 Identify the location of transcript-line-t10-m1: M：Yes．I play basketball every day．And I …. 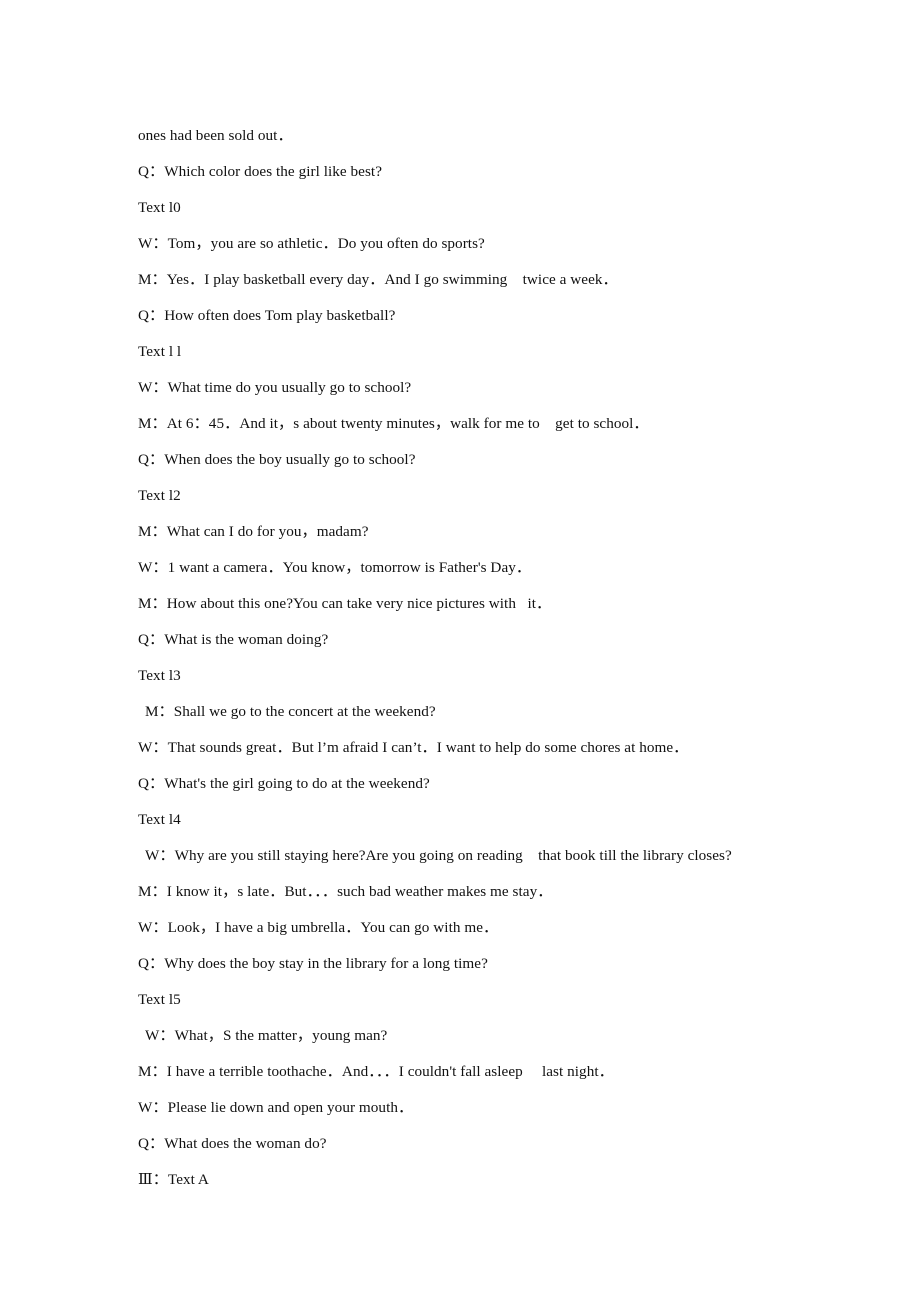
(378, 279).